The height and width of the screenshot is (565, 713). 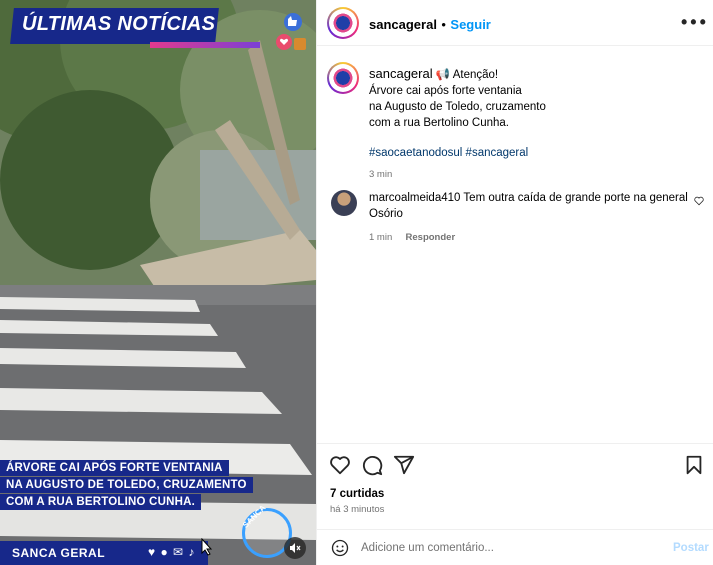 I want to click on caption-line: na Augusto de Toledo, cruzamento, so click(x=457, y=107).